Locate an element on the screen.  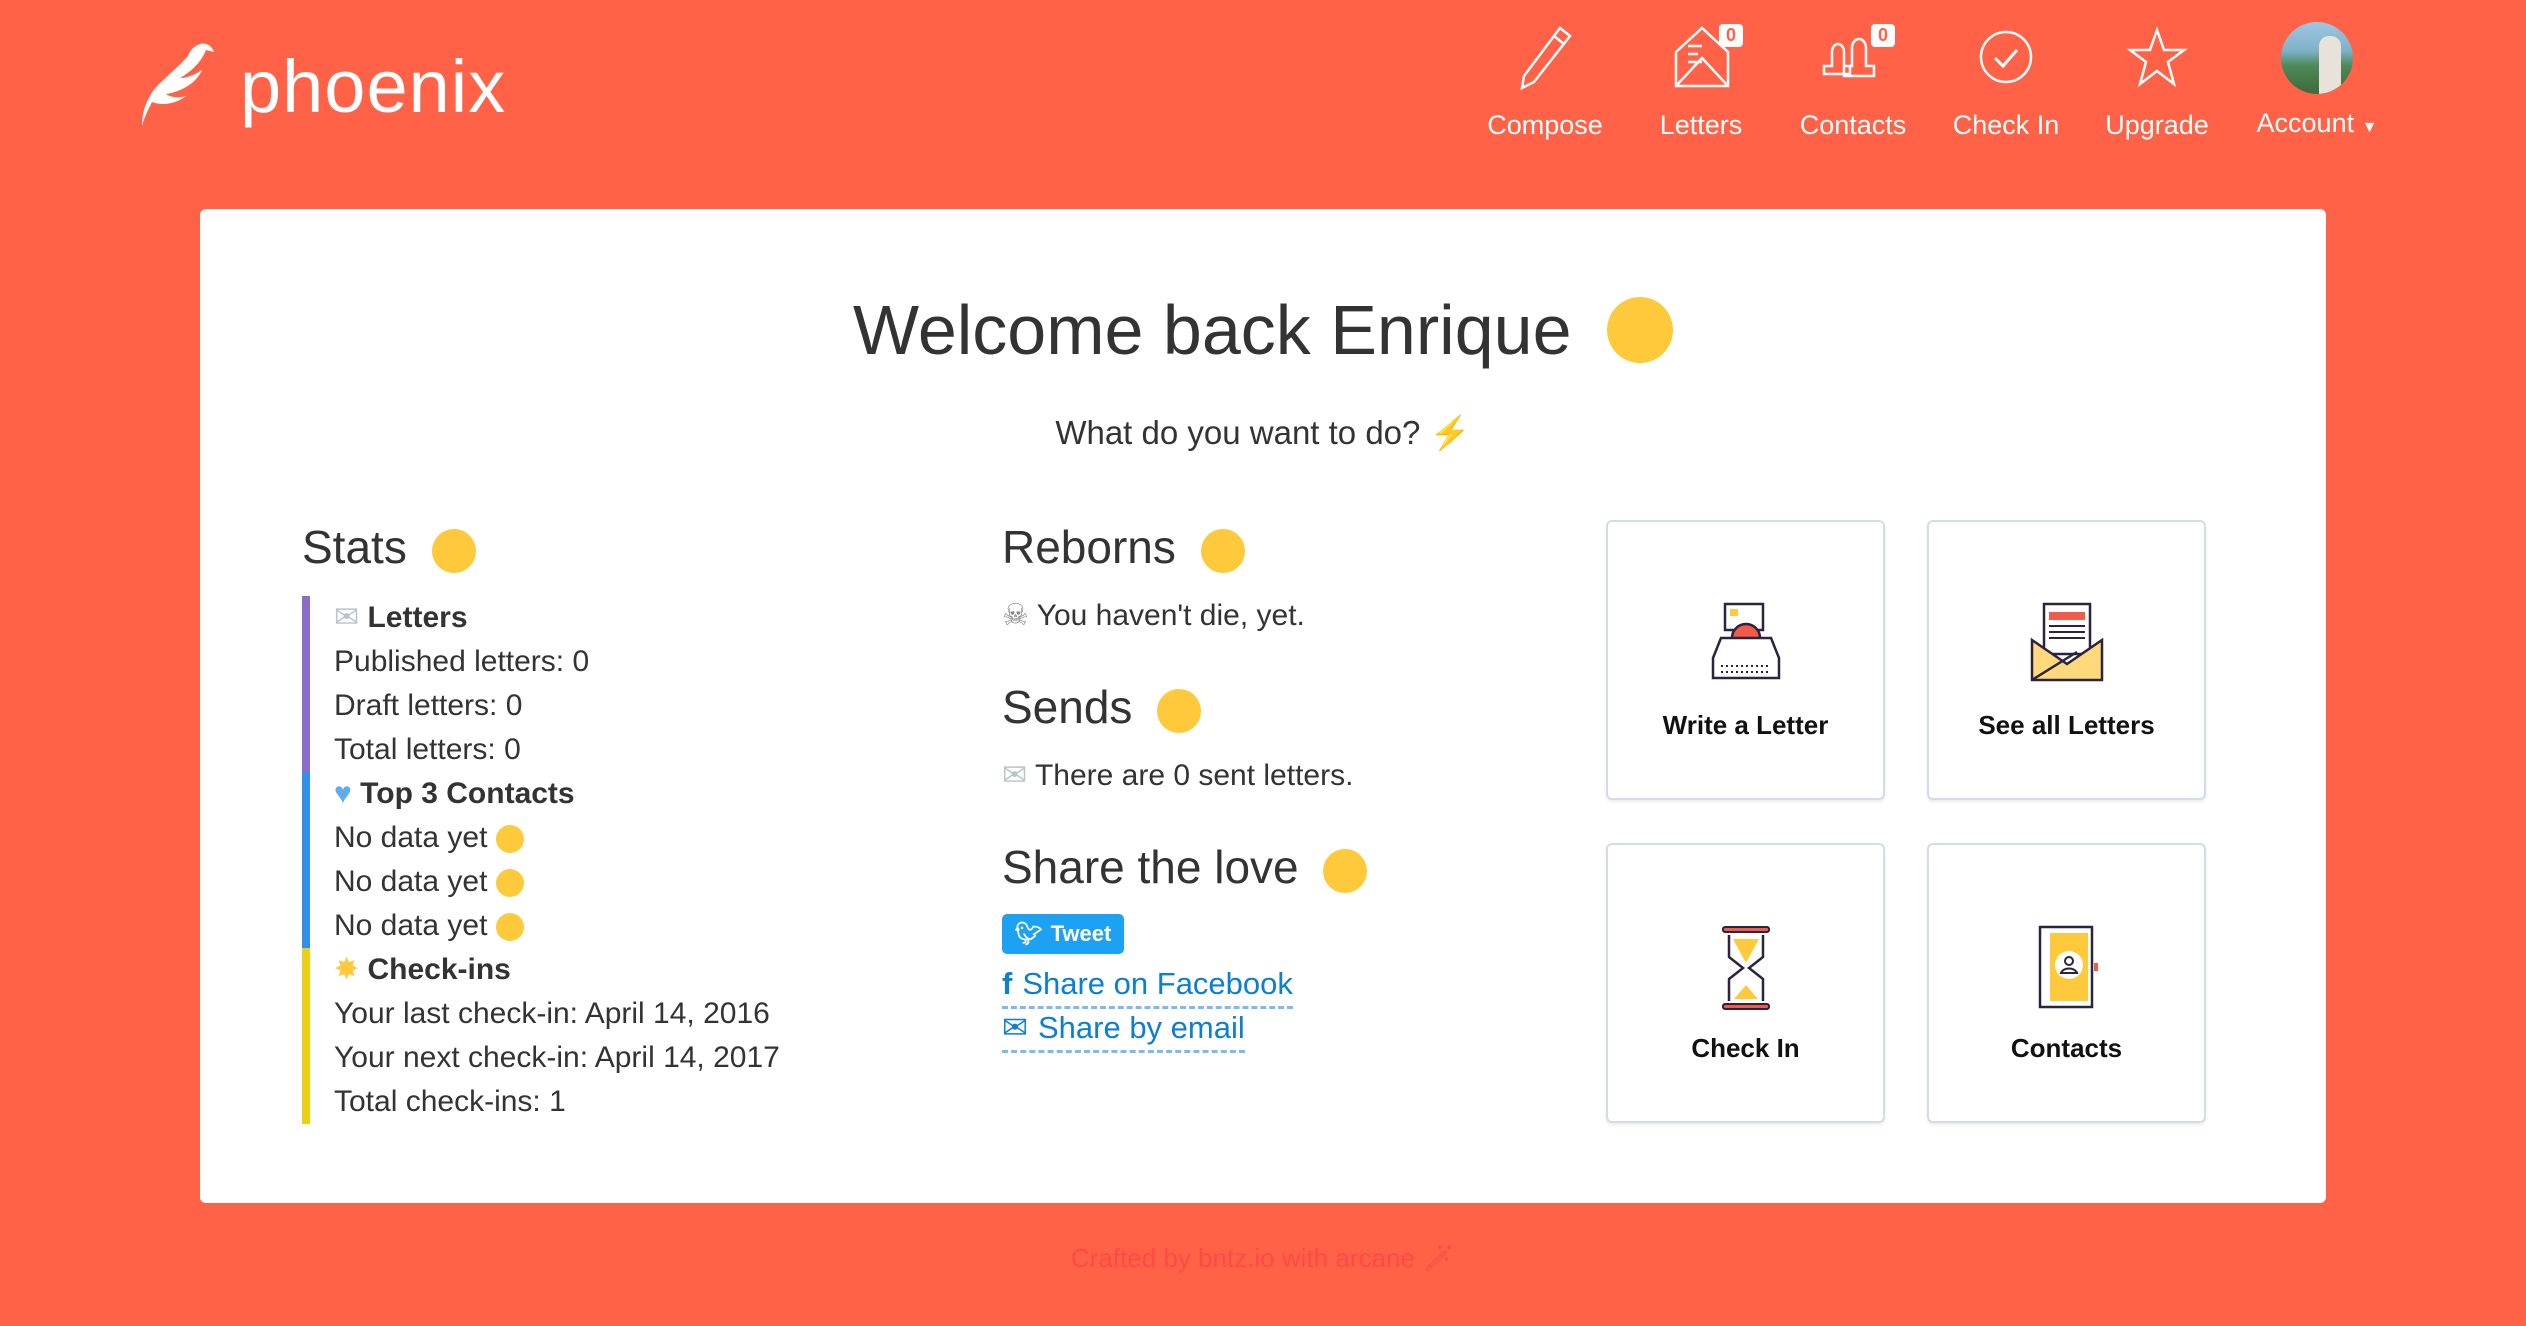
share-email-link: ✉ Share by email is located at coordinates (1123, 1031).